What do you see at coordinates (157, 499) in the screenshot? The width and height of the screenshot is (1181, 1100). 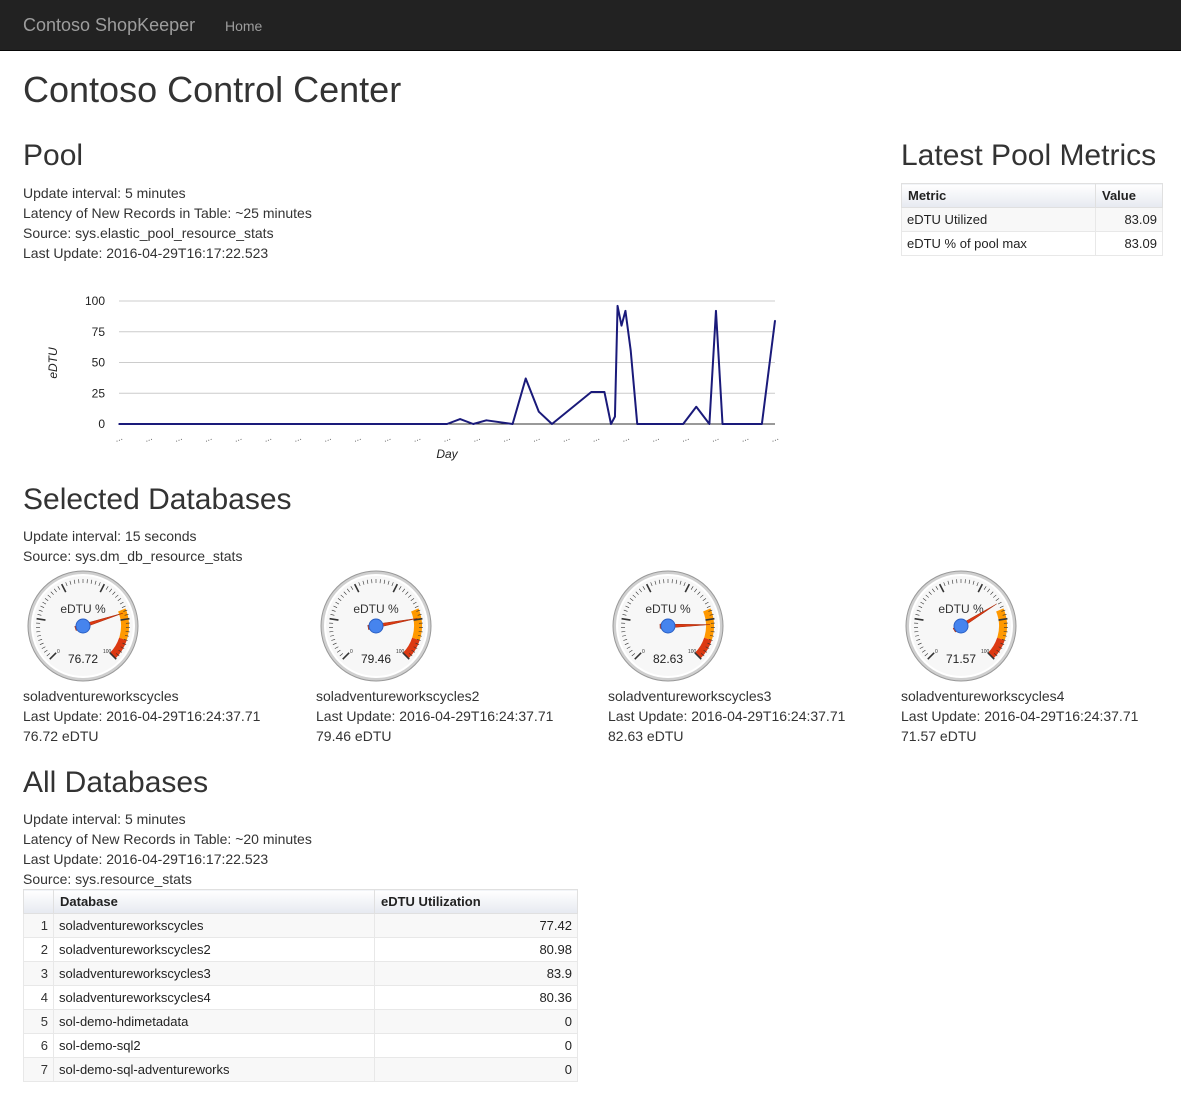 I see `selected-databases-heading: Selected Databases` at bounding box center [157, 499].